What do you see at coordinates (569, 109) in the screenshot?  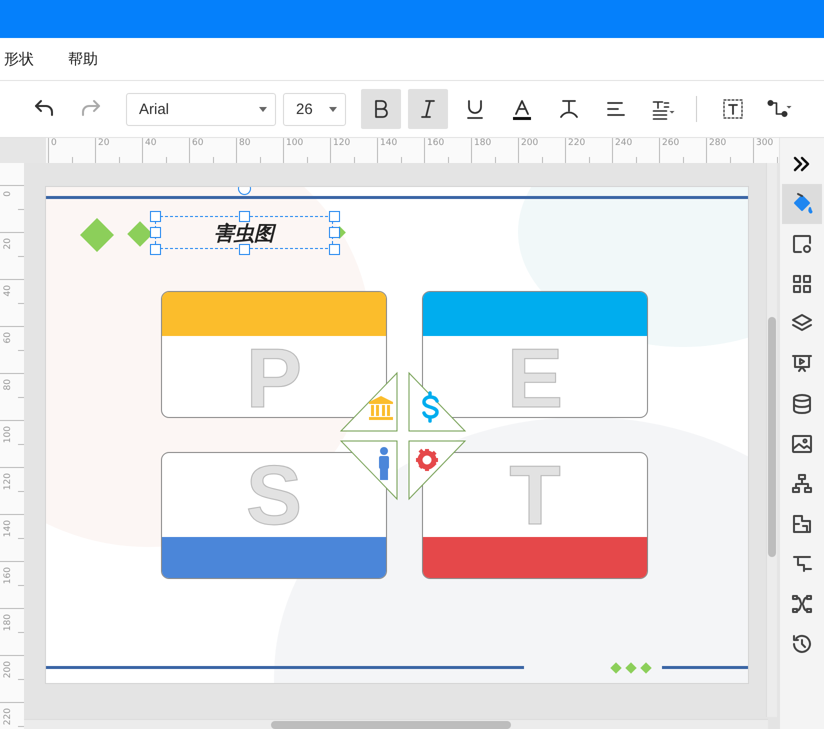 I see `text-arc-icon` at bounding box center [569, 109].